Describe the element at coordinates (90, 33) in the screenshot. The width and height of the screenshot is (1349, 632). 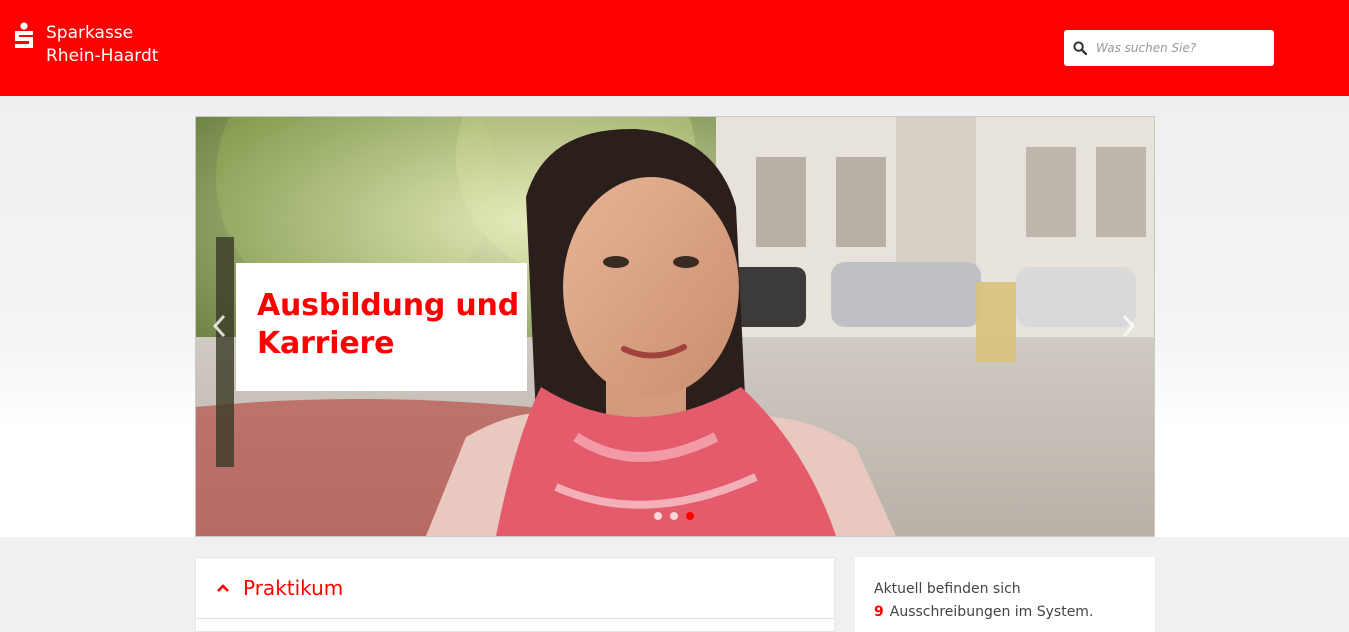
I see `brand-line-1: Sparkasse` at that location.